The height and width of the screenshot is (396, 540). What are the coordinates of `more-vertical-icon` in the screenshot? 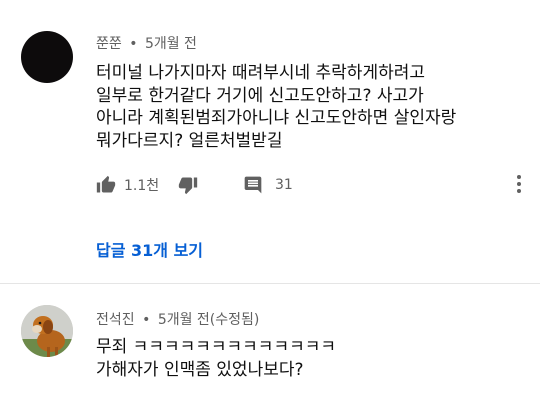 It's located at (519, 186).